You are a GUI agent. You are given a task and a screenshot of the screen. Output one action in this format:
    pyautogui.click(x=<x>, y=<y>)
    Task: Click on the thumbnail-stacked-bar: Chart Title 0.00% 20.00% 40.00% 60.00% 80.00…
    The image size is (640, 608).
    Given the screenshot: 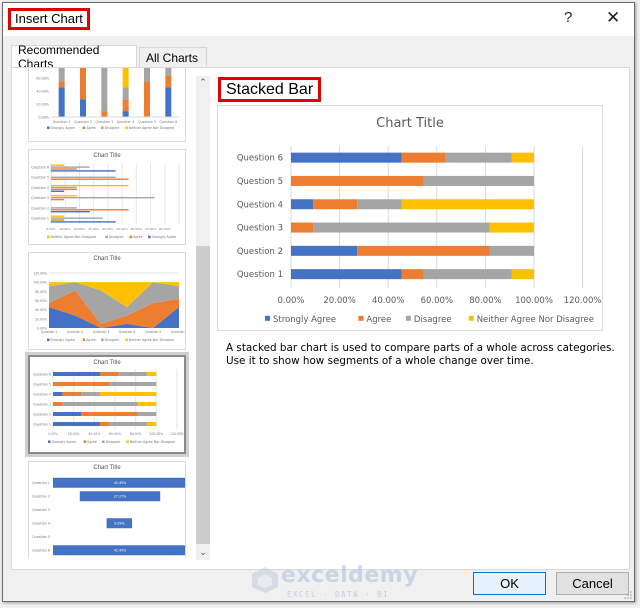 What is the action you would take?
    pyautogui.click(x=107, y=404)
    